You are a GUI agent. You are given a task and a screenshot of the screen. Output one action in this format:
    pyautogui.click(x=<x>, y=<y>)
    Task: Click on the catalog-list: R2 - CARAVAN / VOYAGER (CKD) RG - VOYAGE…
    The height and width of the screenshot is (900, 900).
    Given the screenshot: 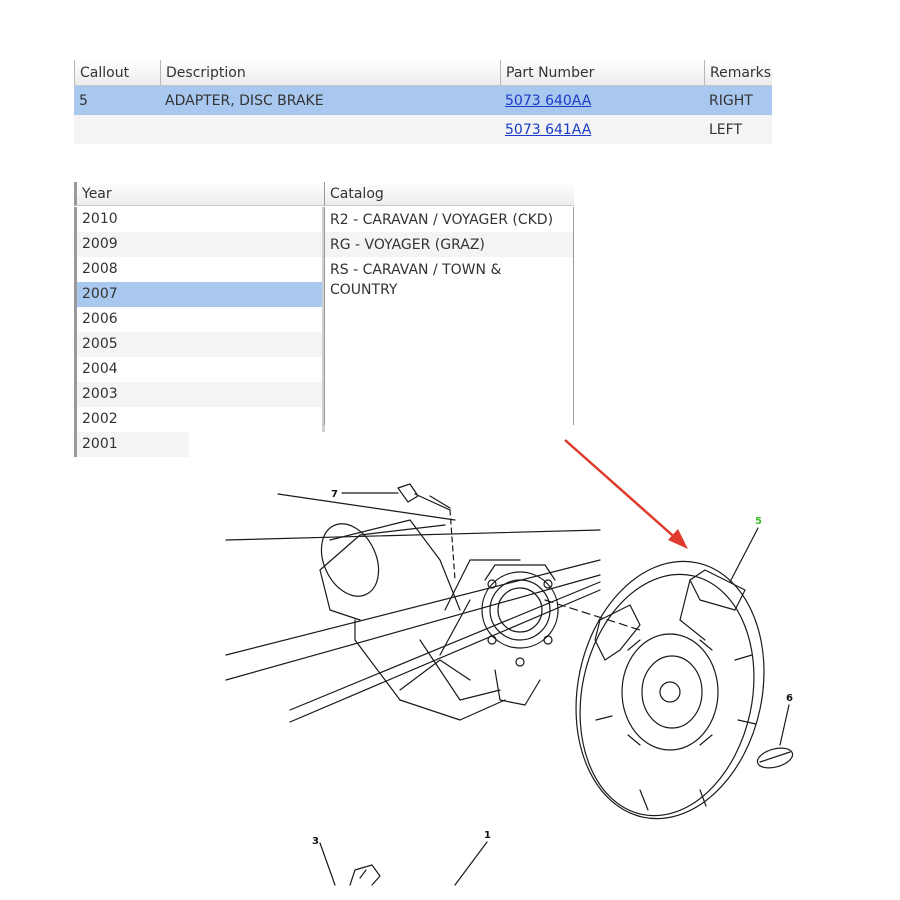 What is the action you would take?
    pyautogui.click(x=449, y=316)
    